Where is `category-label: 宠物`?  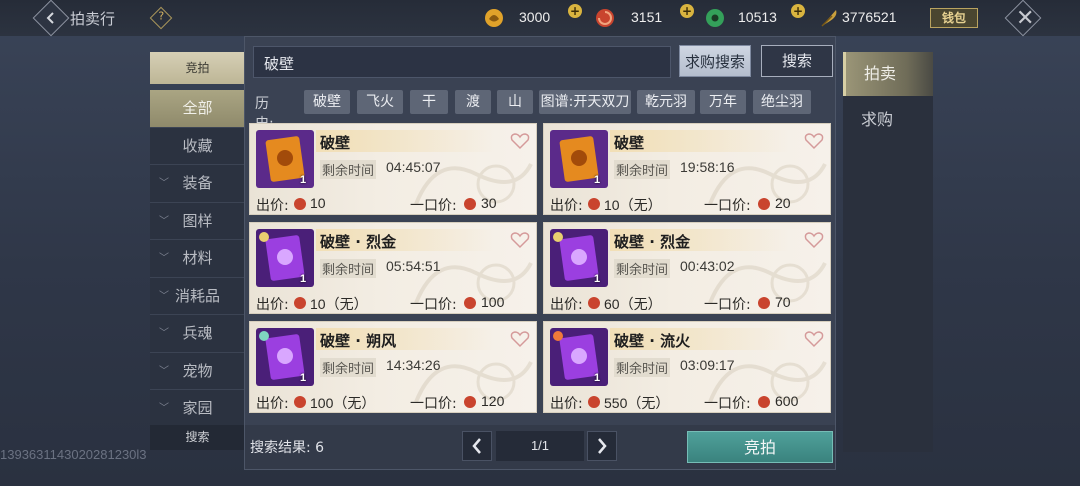
category-label: 宠物 is located at coordinates (197, 370).